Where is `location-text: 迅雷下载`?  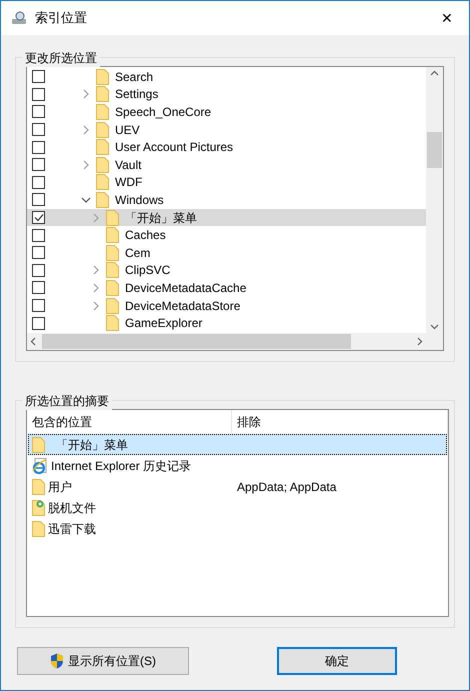
location-text: 迅雷下载 is located at coordinates (72, 529).